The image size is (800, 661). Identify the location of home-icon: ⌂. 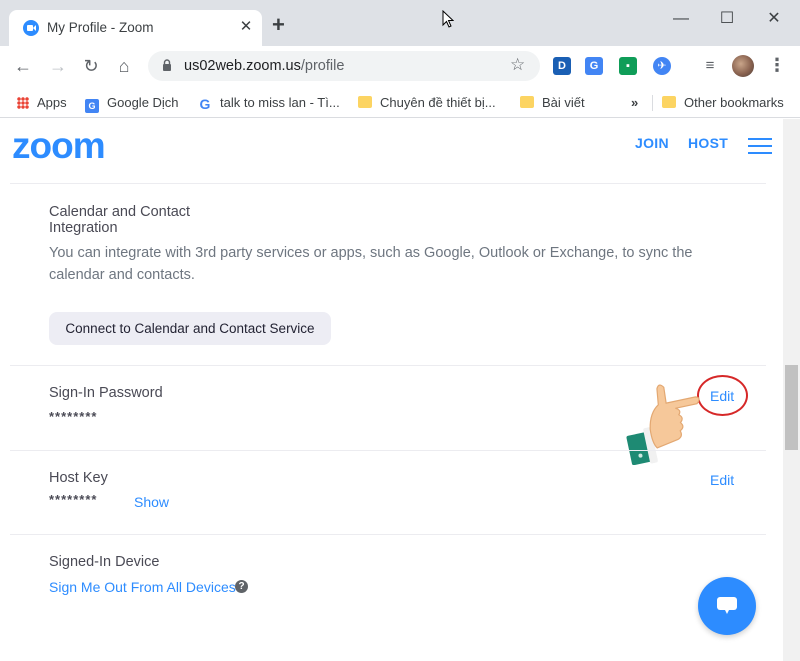
(124, 66).